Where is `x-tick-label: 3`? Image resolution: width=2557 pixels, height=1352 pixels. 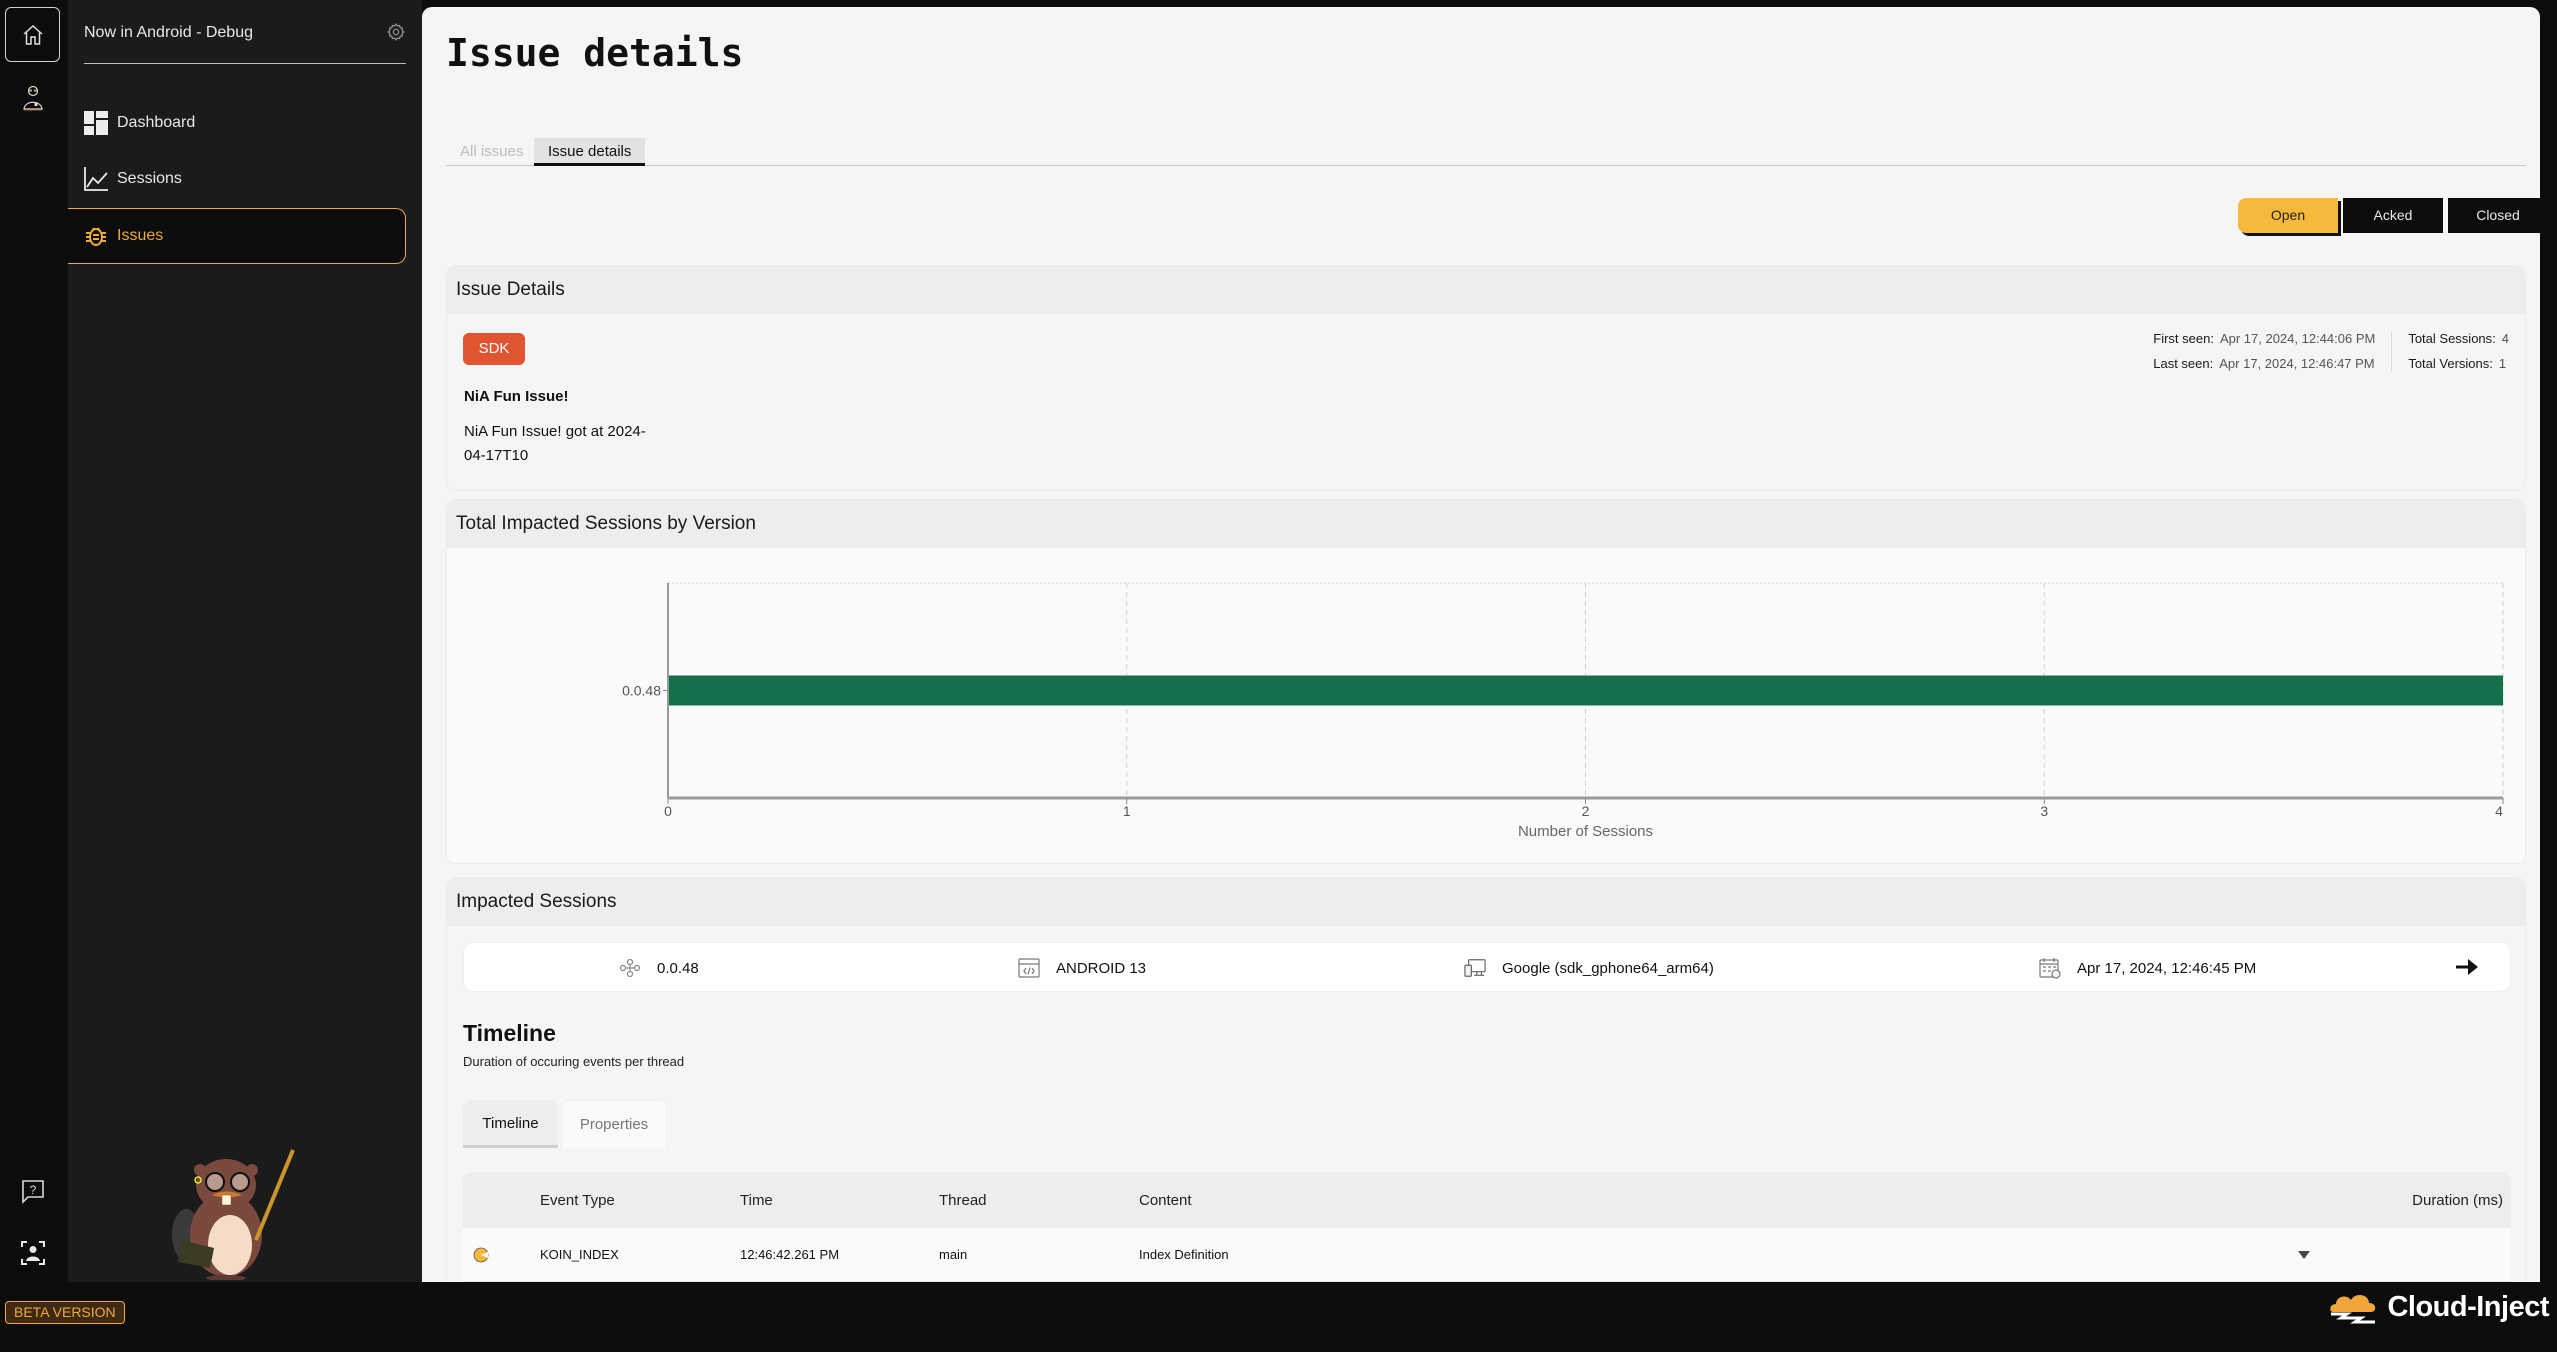 x-tick-label: 3 is located at coordinates (2044, 811).